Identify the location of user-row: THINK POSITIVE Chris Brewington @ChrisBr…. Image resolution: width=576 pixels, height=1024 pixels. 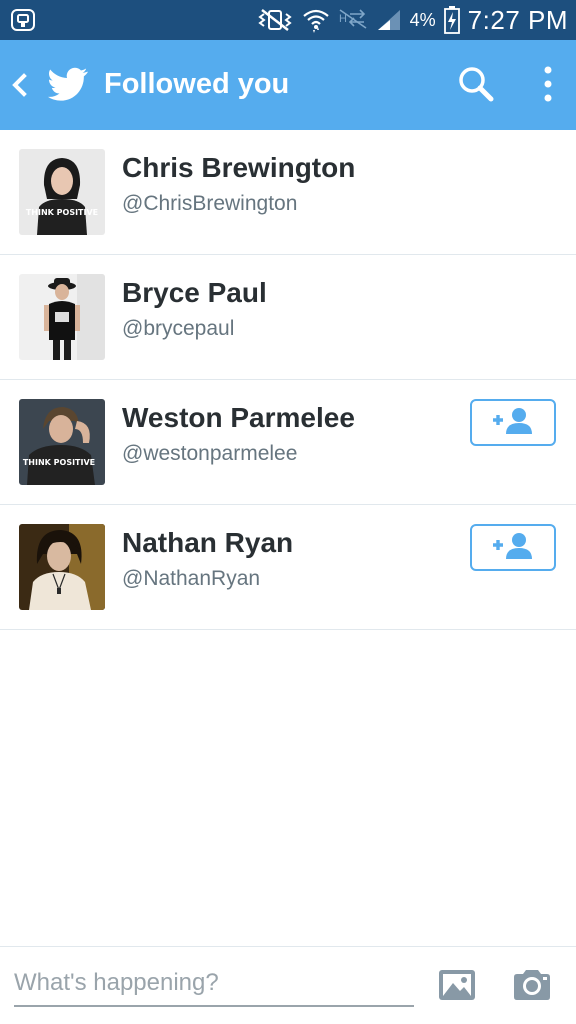
(288, 192).